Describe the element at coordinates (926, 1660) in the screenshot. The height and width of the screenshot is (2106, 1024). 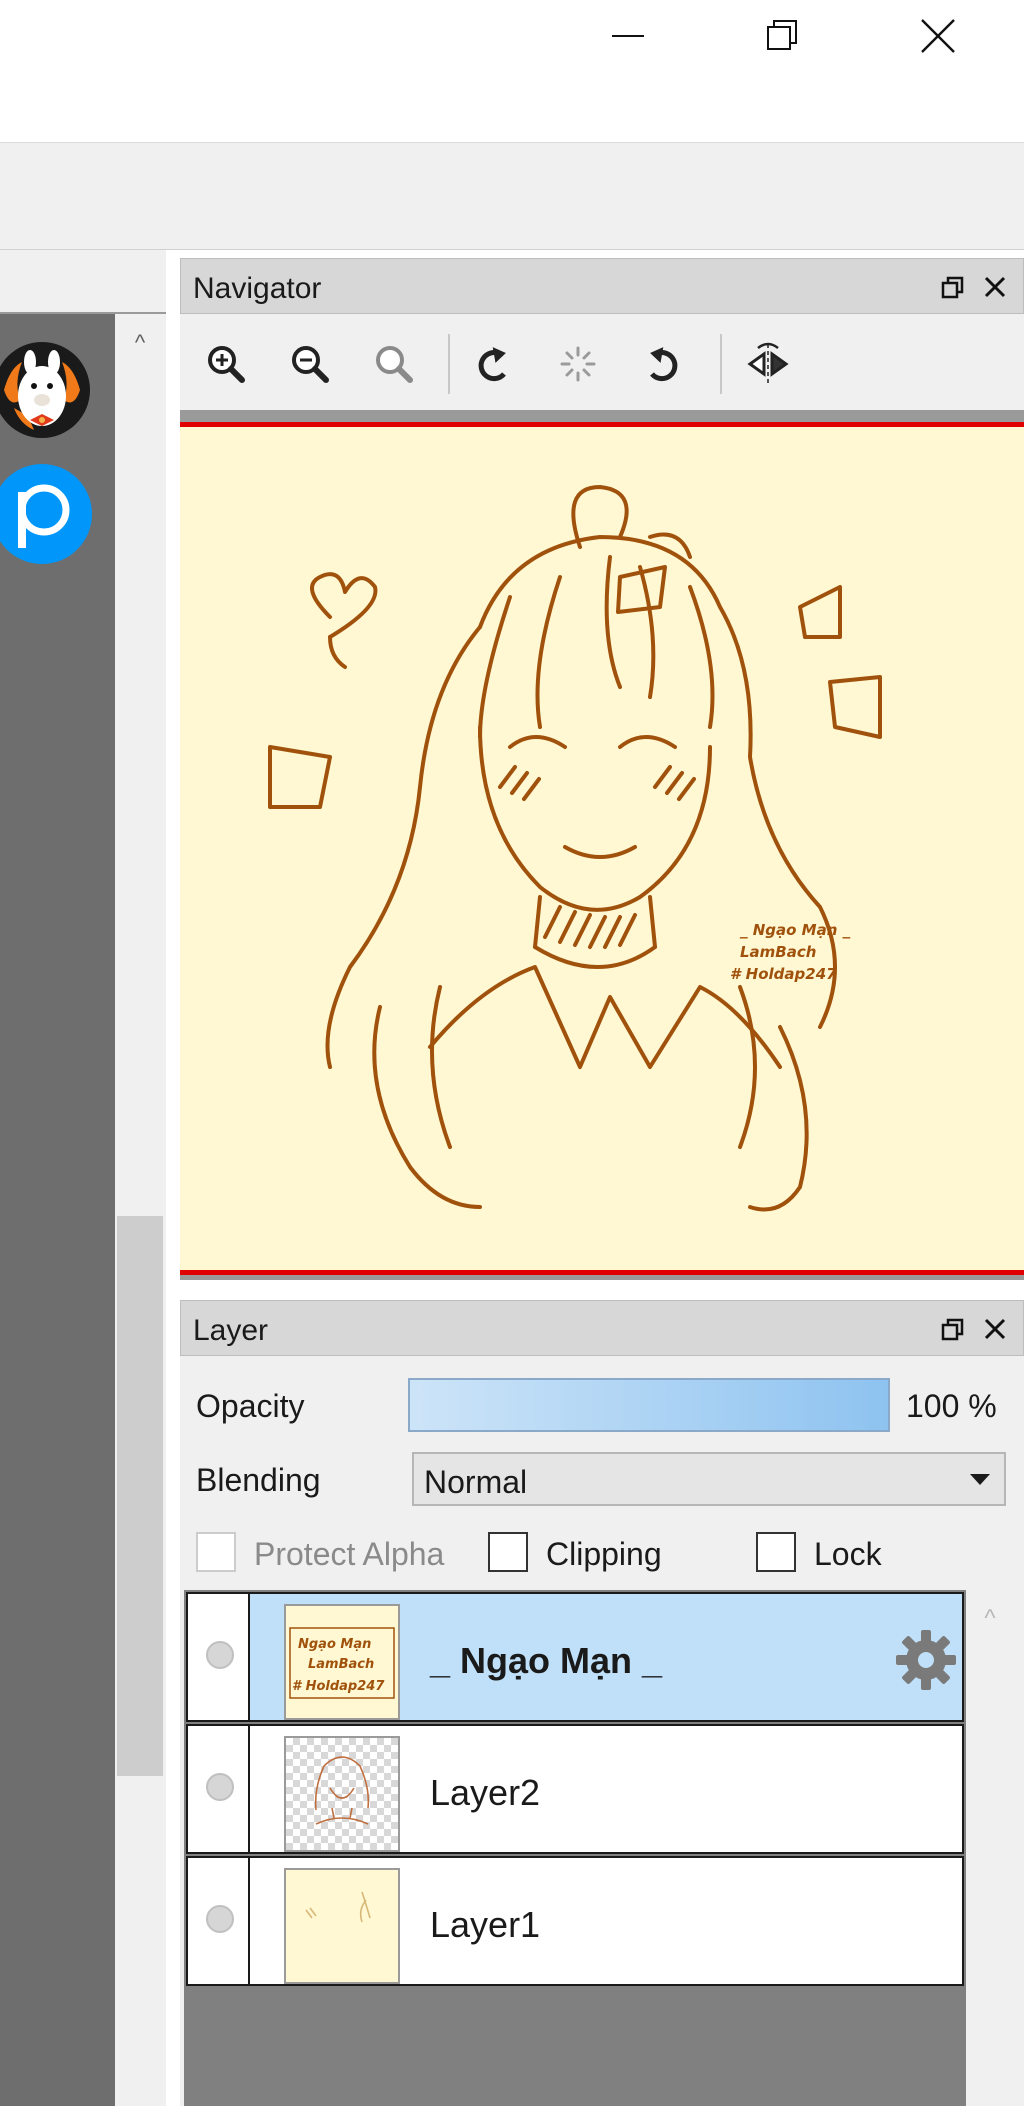
I see `gear-icon` at that location.